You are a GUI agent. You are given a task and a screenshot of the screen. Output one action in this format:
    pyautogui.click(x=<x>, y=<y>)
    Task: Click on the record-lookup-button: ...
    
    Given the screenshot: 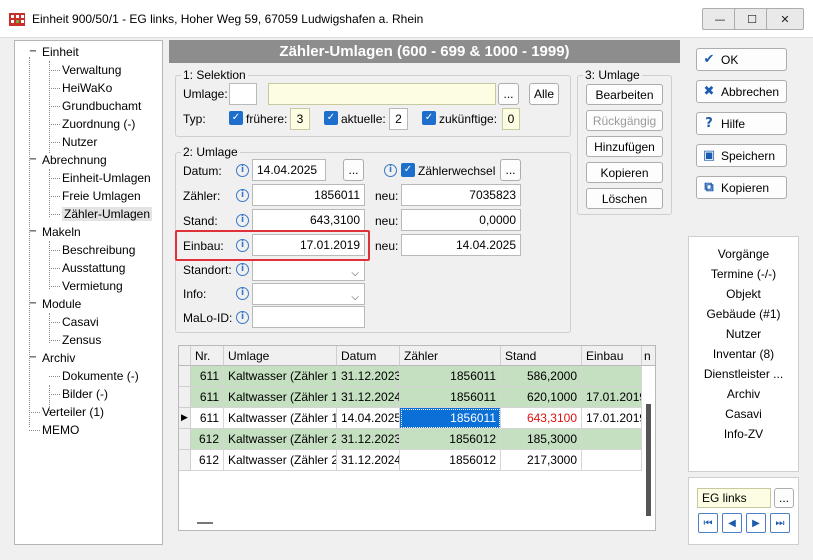 What is the action you would take?
    pyautogui.click(x=784, y=498)
    